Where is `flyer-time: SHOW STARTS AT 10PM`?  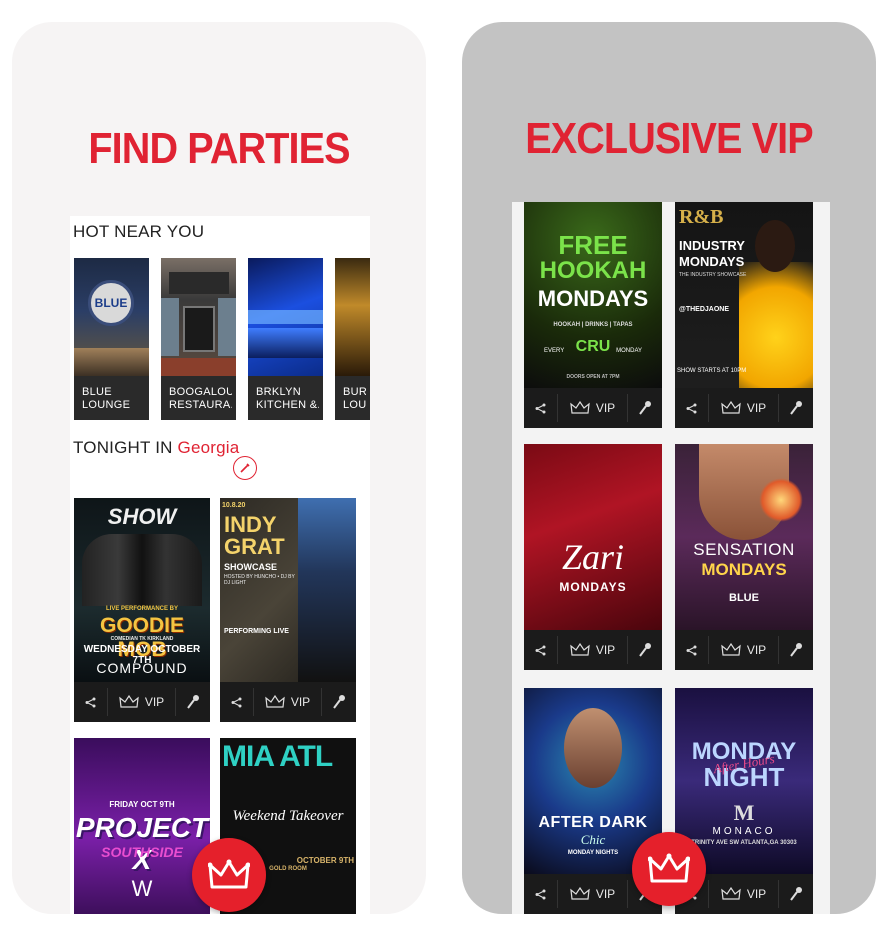 flyer-time: SHOW STARTS AT 10PM is located at coordinates (712, 371).